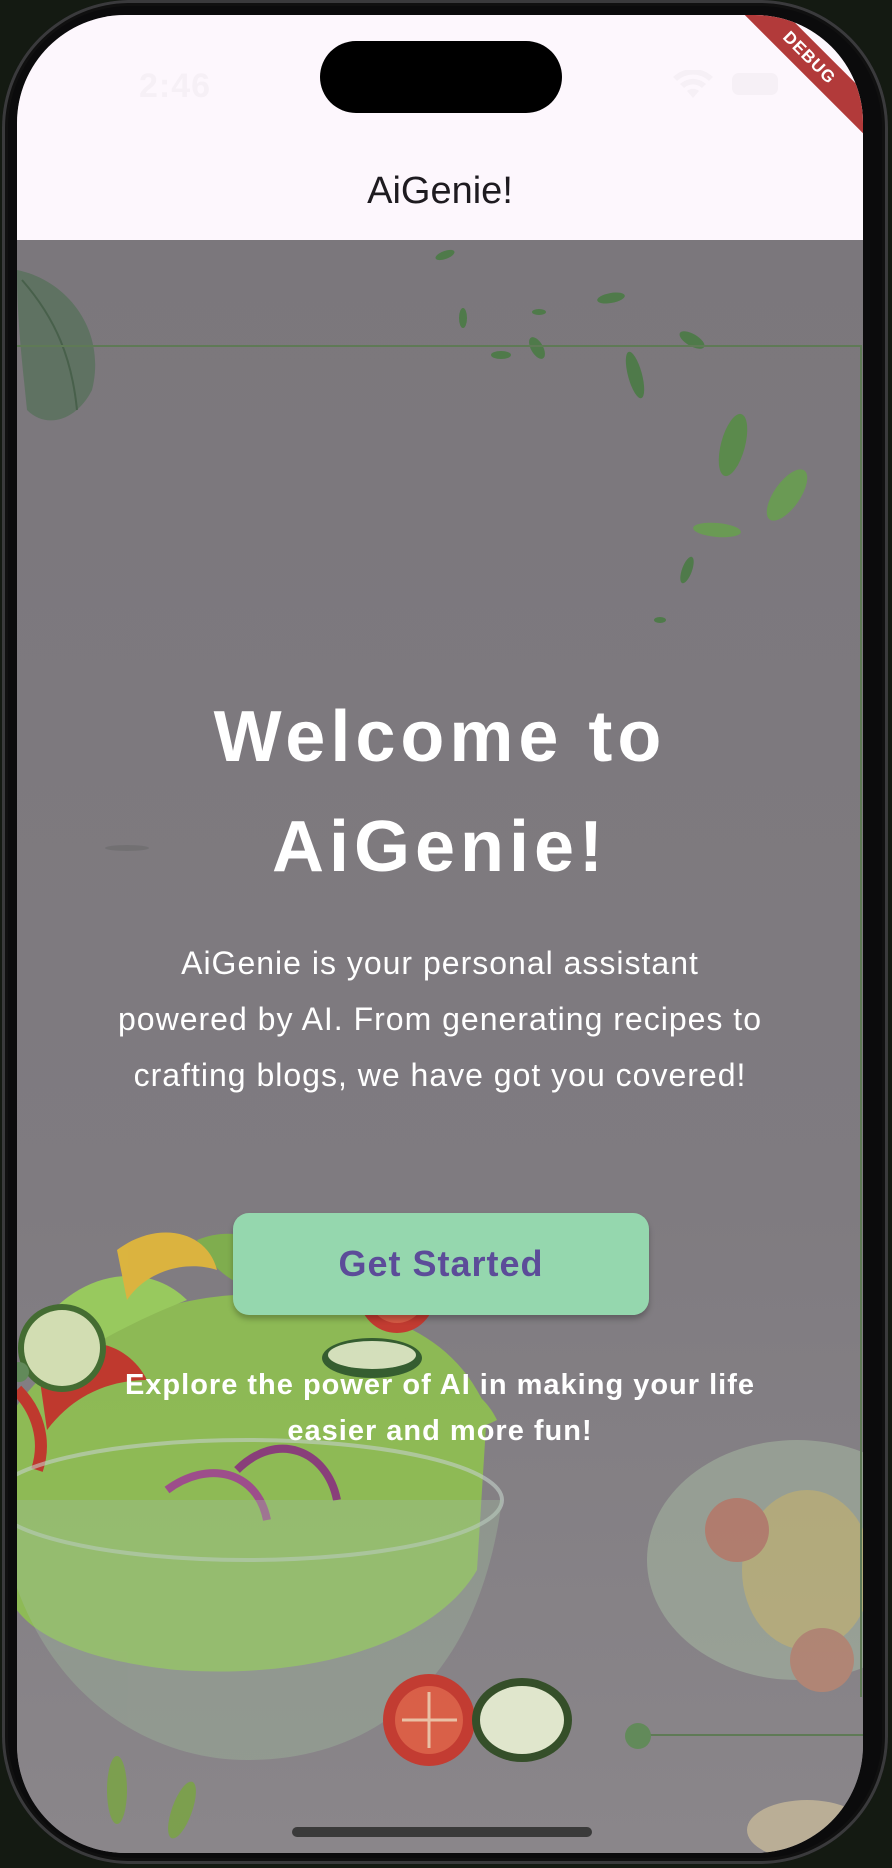 The height and width of the screenshot is (1868, 892). Describe the element at coordinates (440, 737) in the screenshot. I see `welcome-title-line1: Welcome to` at that location.